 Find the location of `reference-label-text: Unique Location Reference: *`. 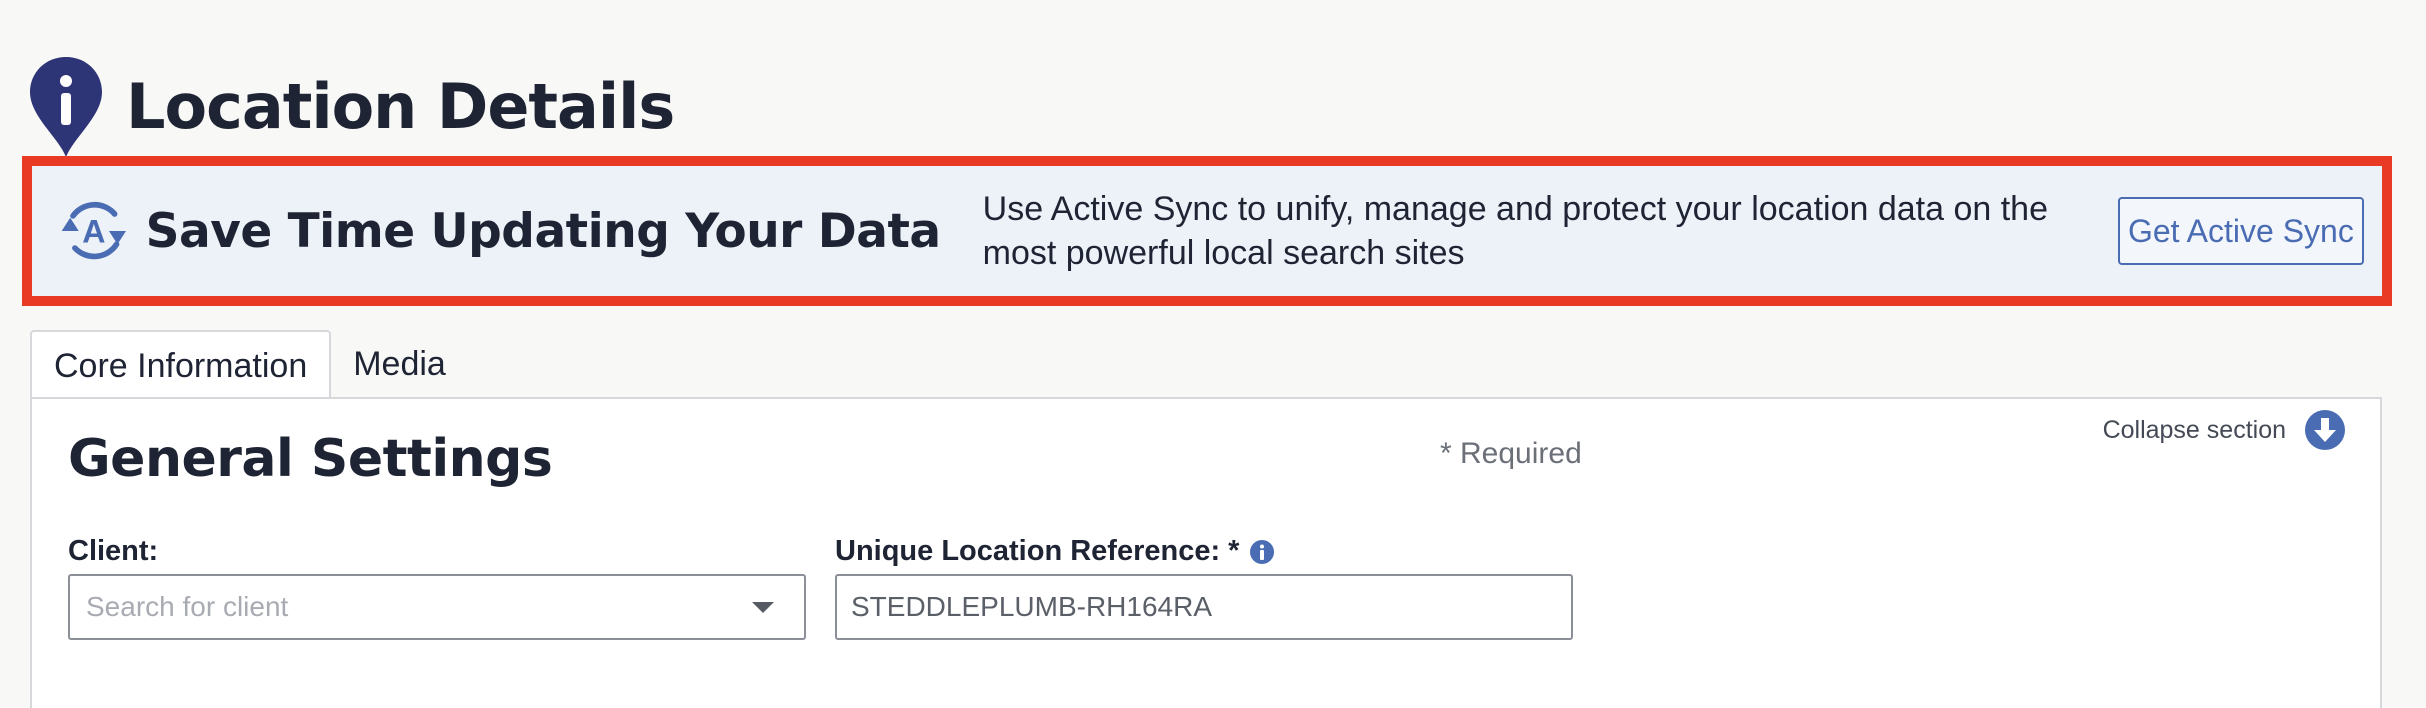

reference-label-text: Unique Location Reference: * is located at coordinates (1037, 551).